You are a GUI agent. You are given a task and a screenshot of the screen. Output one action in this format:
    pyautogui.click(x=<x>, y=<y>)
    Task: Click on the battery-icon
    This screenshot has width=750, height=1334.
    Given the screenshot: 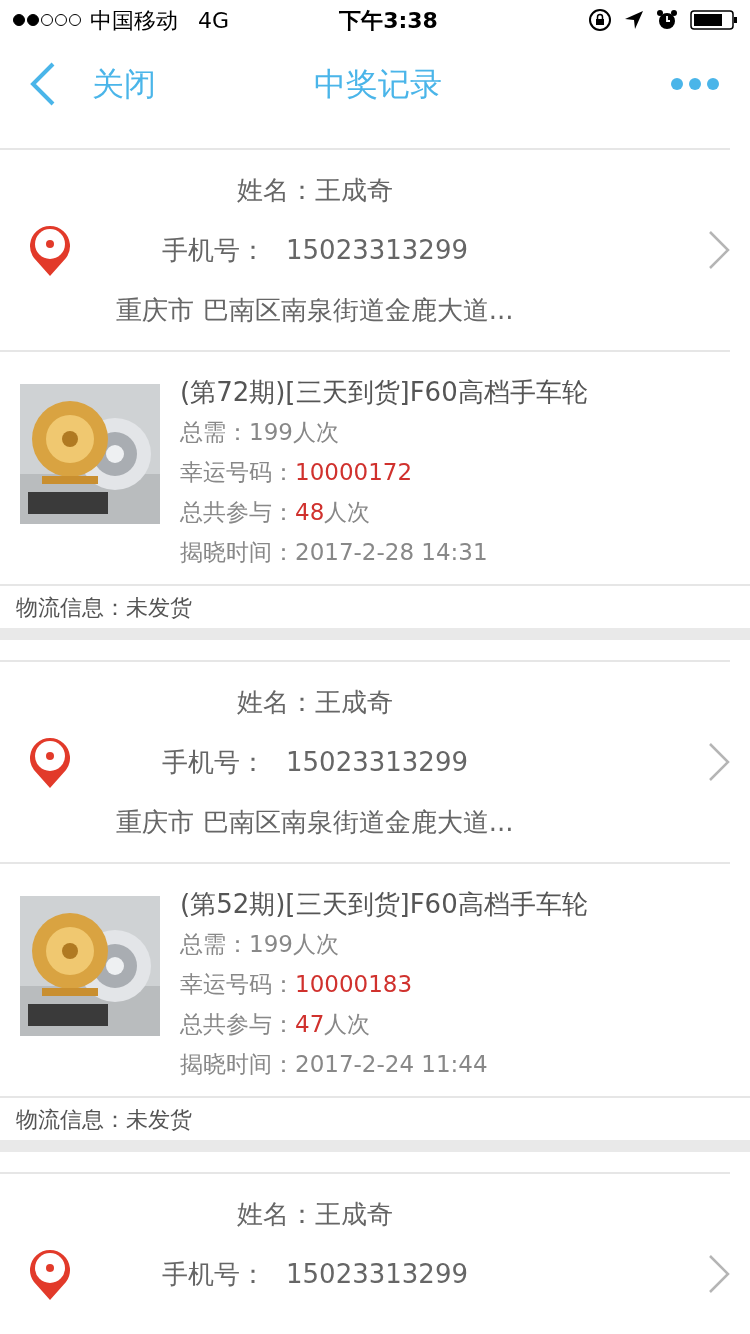 What is the action you would take?
    pyautogui.click(x=714, y=20)
    